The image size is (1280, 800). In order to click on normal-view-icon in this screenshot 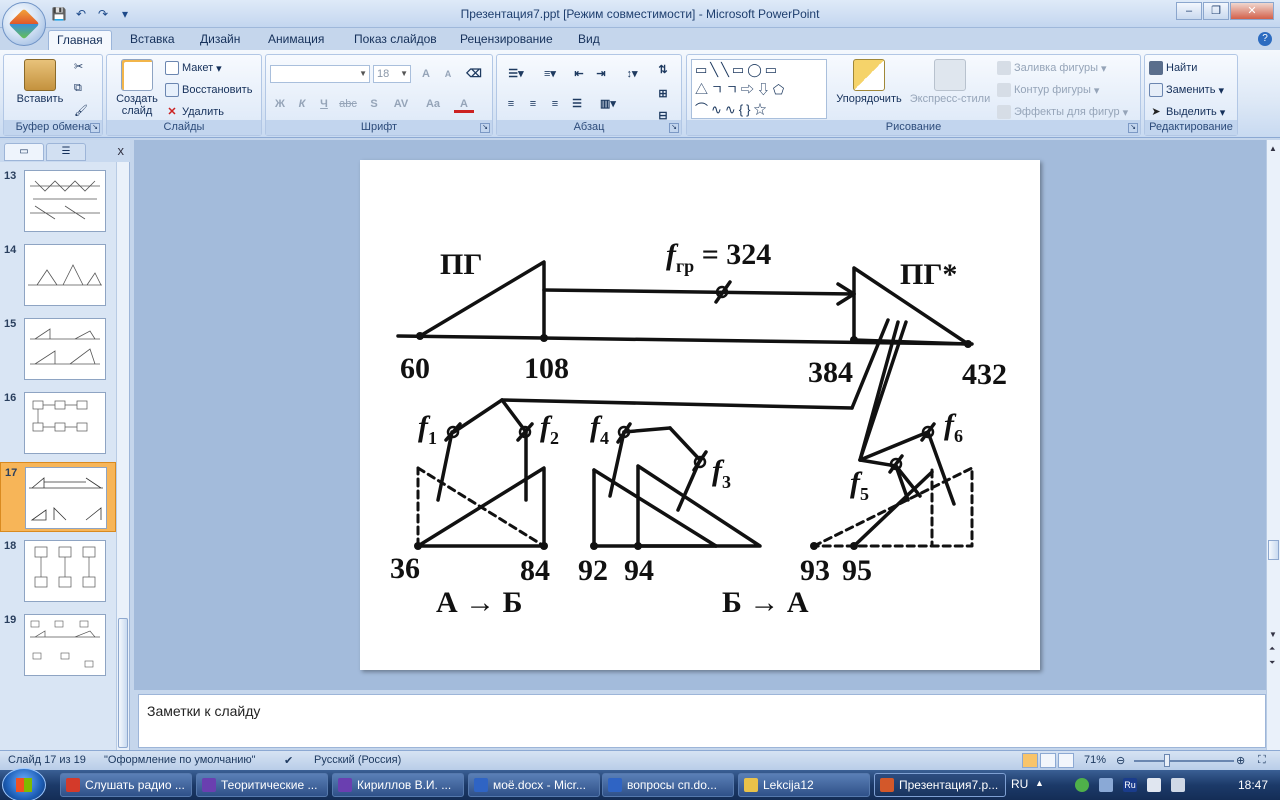, I will do `click(1030, 760)`.